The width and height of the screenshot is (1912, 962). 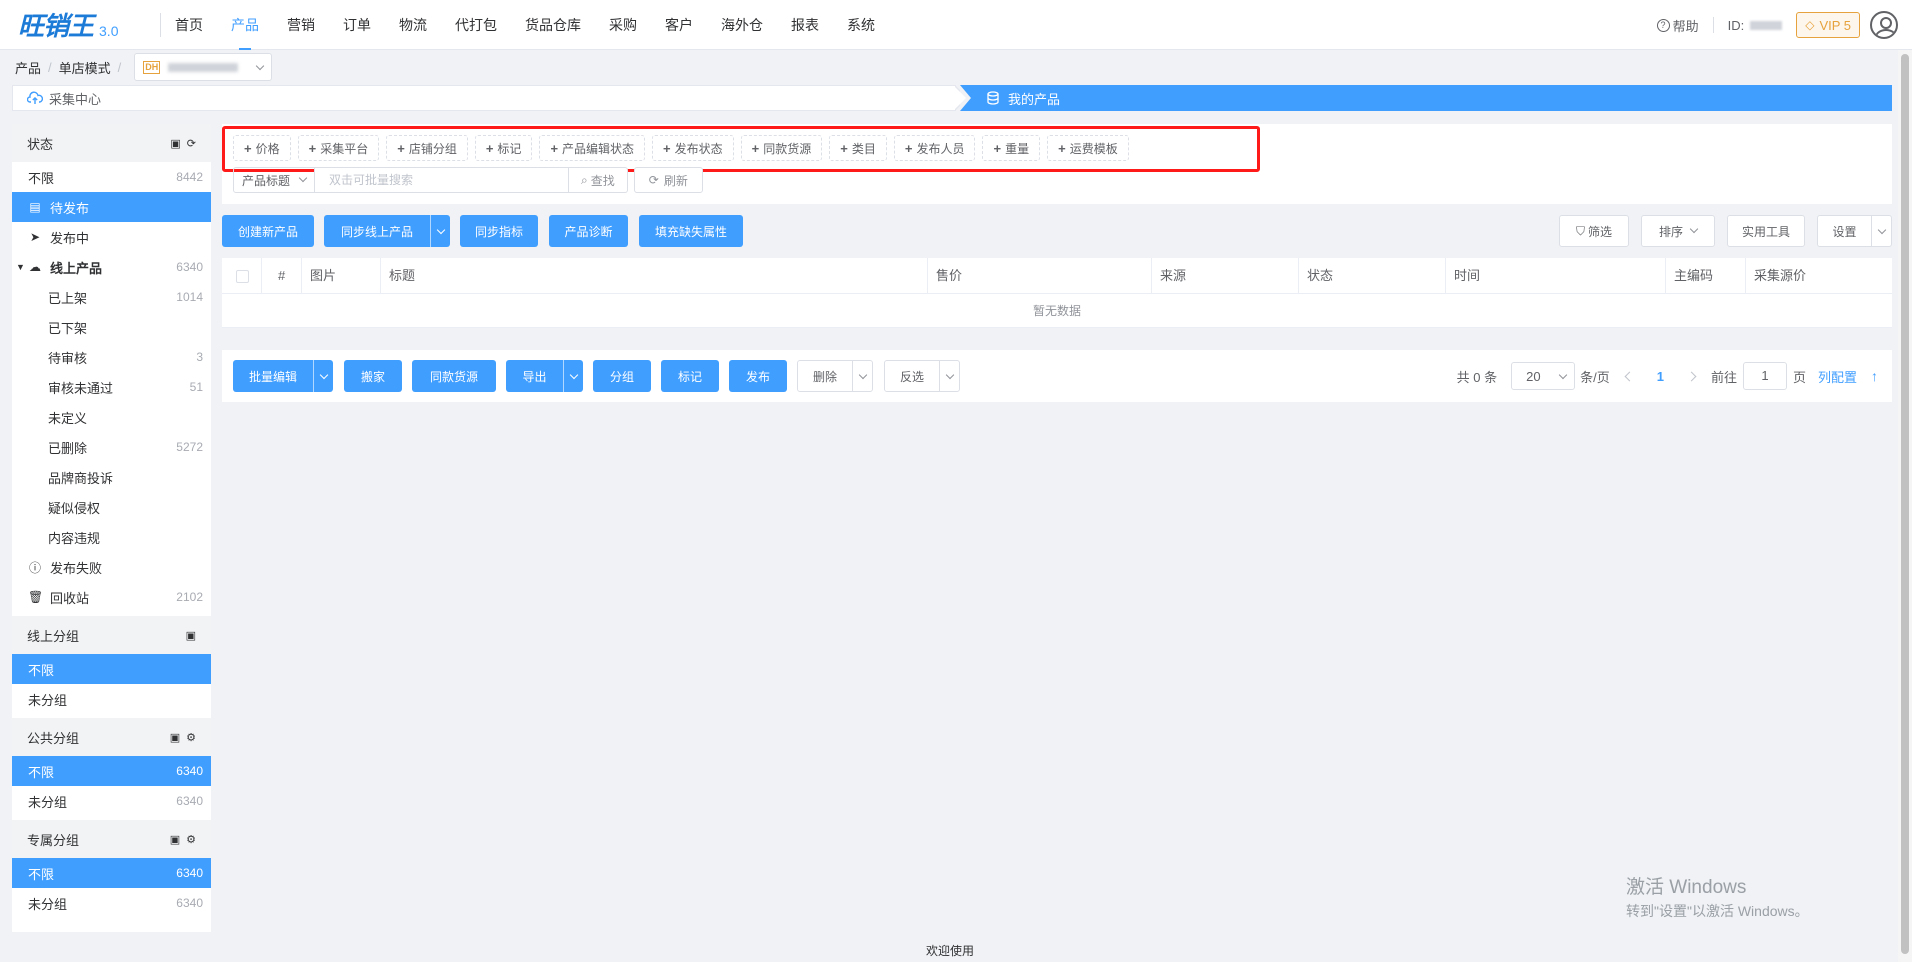 What do you see at coordinates (111, 507) in the screenshot?
I see `sidebar-item-infringement: 疑似侵权` at bounding box center [111, 507].